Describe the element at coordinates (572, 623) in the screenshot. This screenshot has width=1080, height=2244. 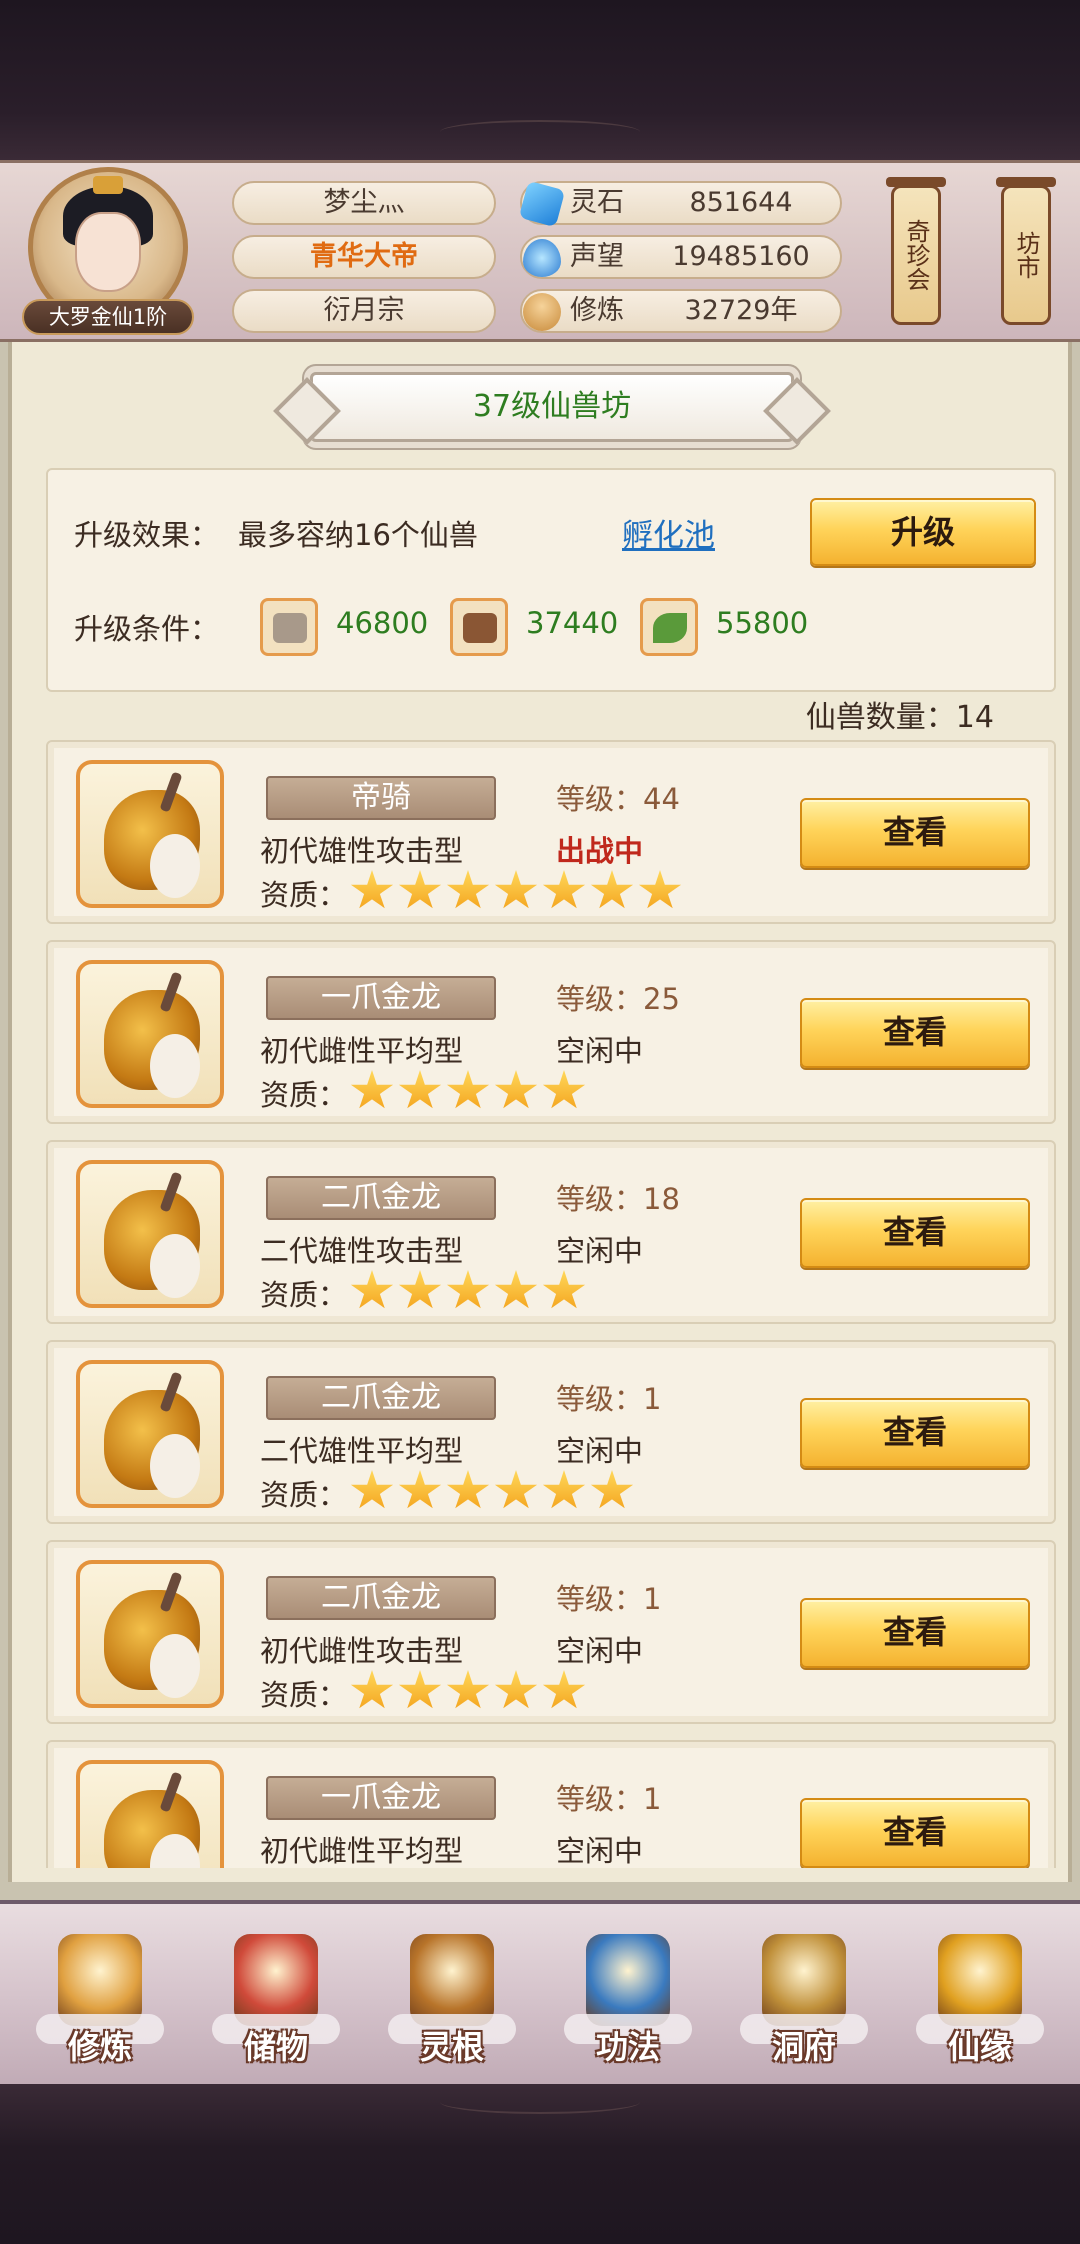
I see `material-wood-value: 37440` at that location.